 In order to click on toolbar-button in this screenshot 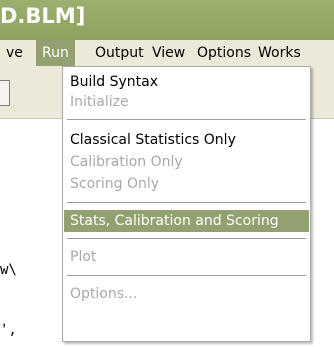, I will do `click(5, 93)`.